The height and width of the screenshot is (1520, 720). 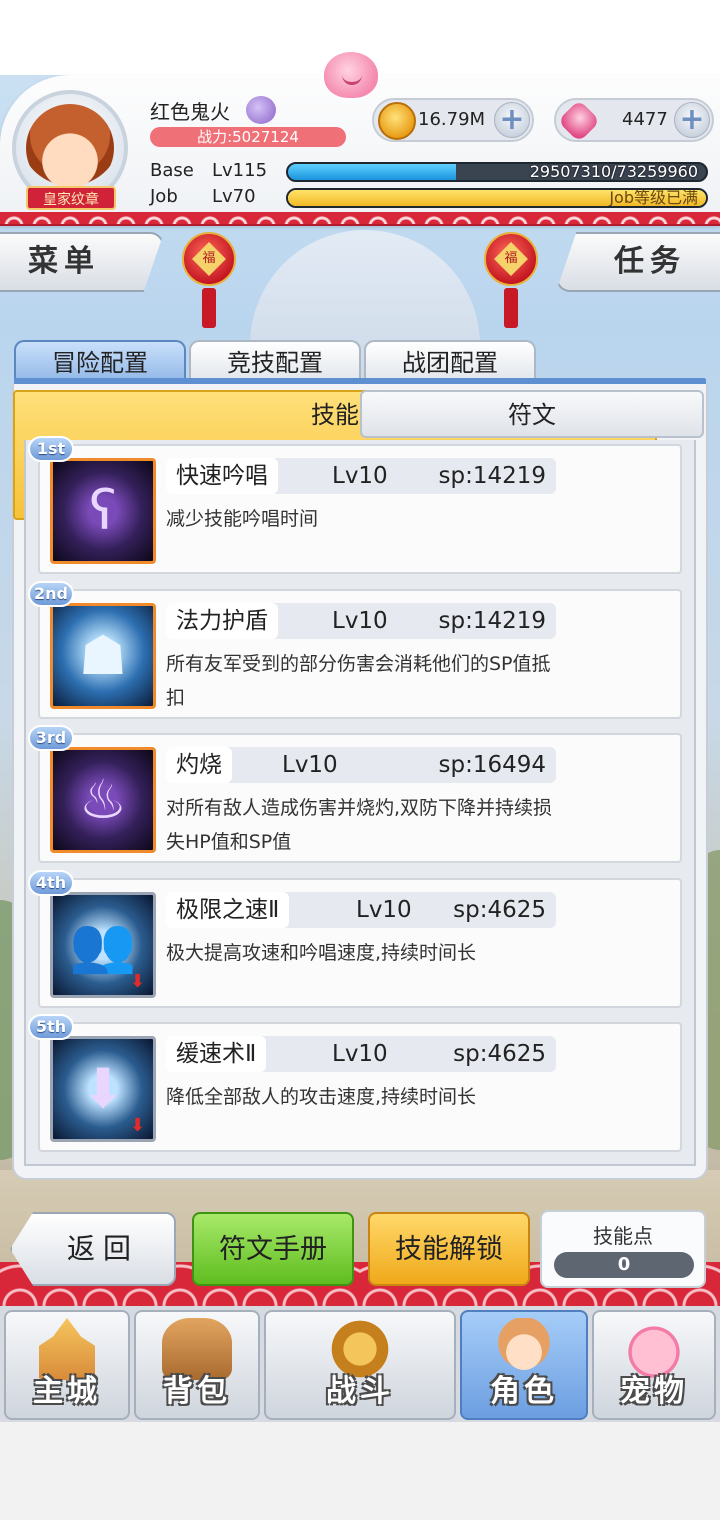 What do you see at coordinates (524, 1391) in the screenshot?
I see `nav-label: 角色` at bounding box center [524, 1391].